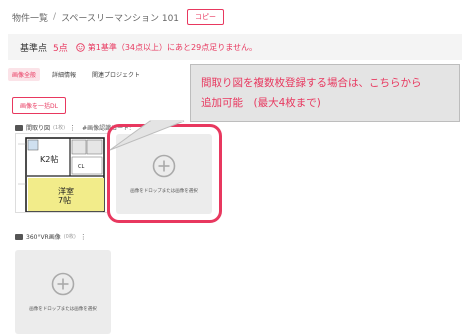  I want to click on callout-annotation: 間取り図を複数枚登録する場合は、こちらから 追加可能 (最大4枚まで), so click(325, 93).